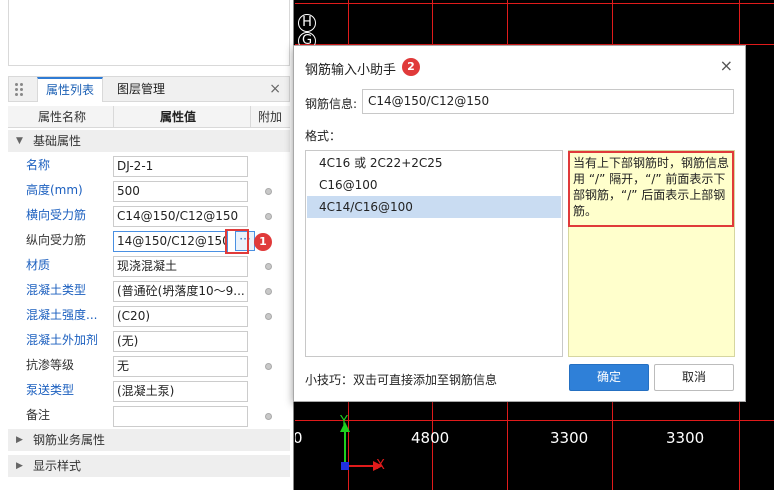  Describe the element at coordinates (62, 340) in the screenshot. I see `property-name: 混凝土外加剂` at that location.